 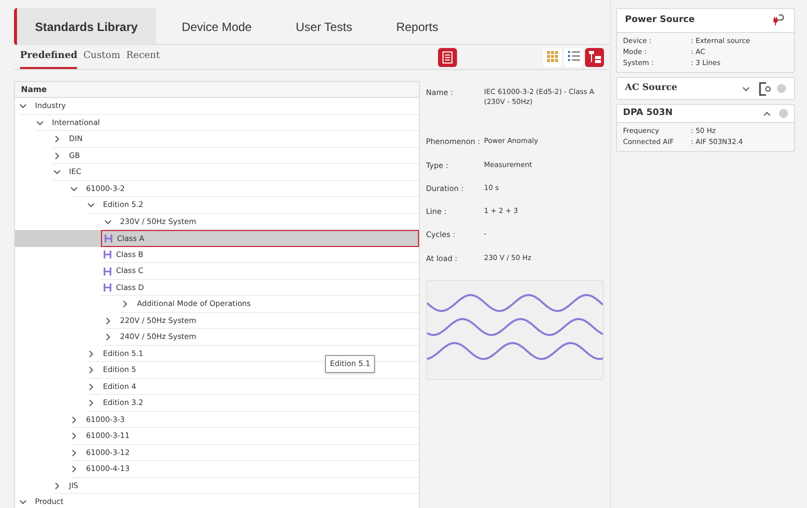 What do you see at coordinates (660, 20) in the screenshot?
I see `card-title: Power Source` at bounding box center [660, 20].